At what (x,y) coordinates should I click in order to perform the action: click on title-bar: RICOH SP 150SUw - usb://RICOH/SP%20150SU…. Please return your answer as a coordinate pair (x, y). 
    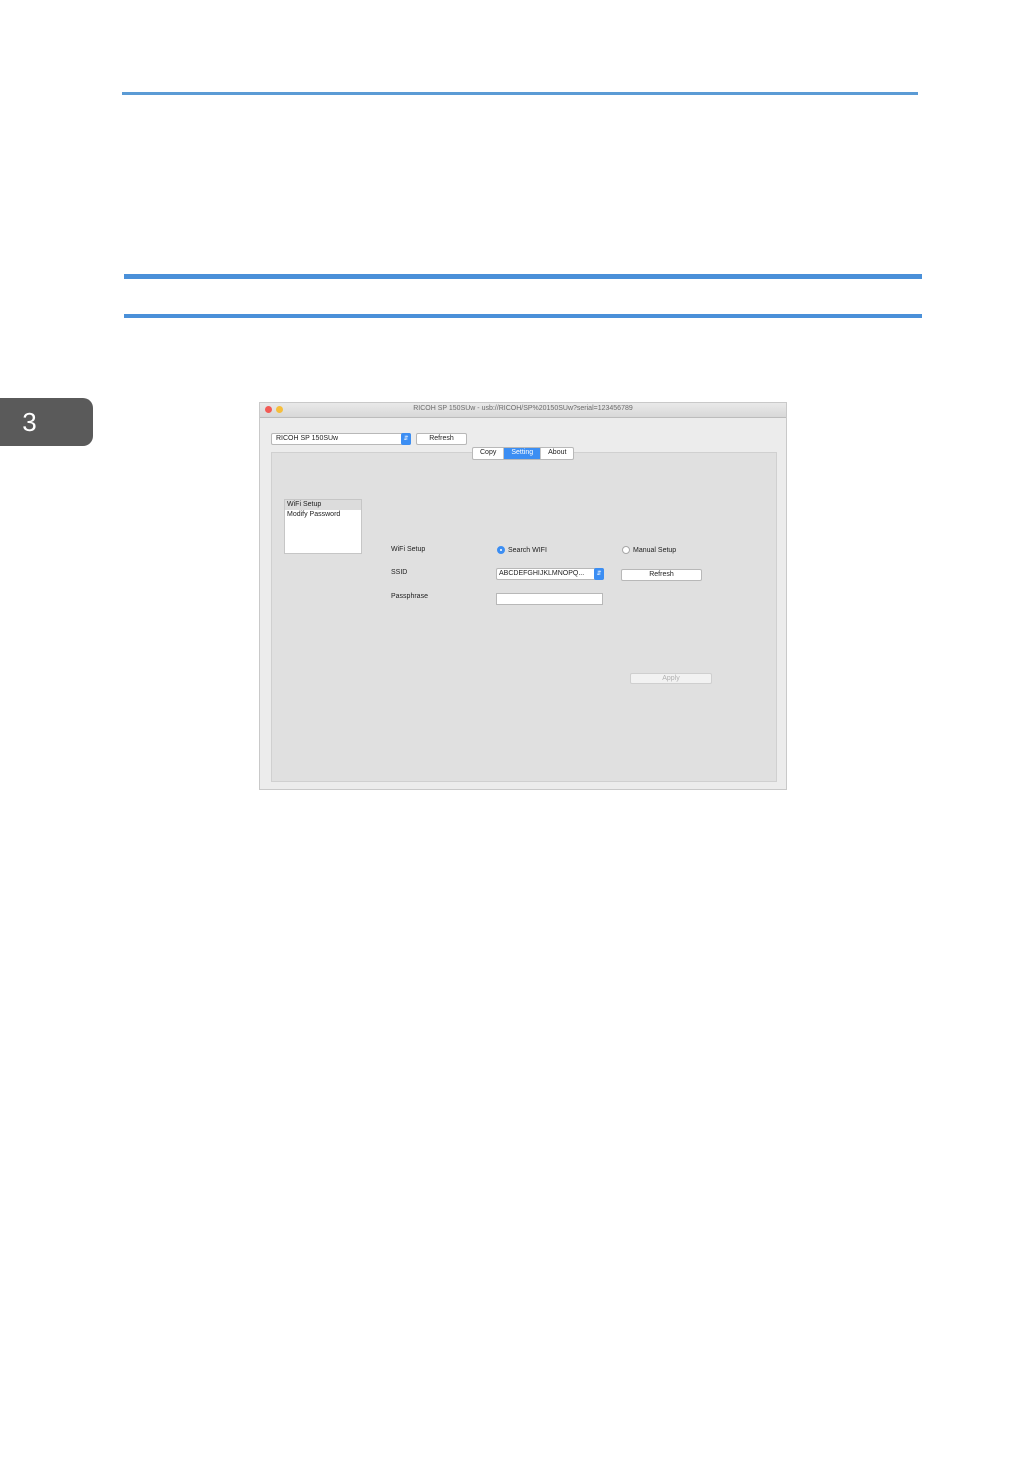
    Looking at the image, I should click on (523, 410).